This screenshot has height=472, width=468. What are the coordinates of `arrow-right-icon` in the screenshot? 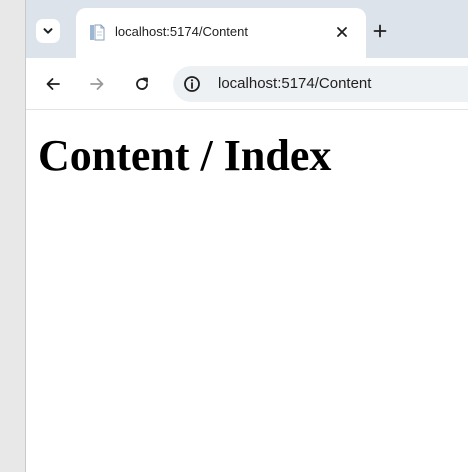 It's located at (97, 84).